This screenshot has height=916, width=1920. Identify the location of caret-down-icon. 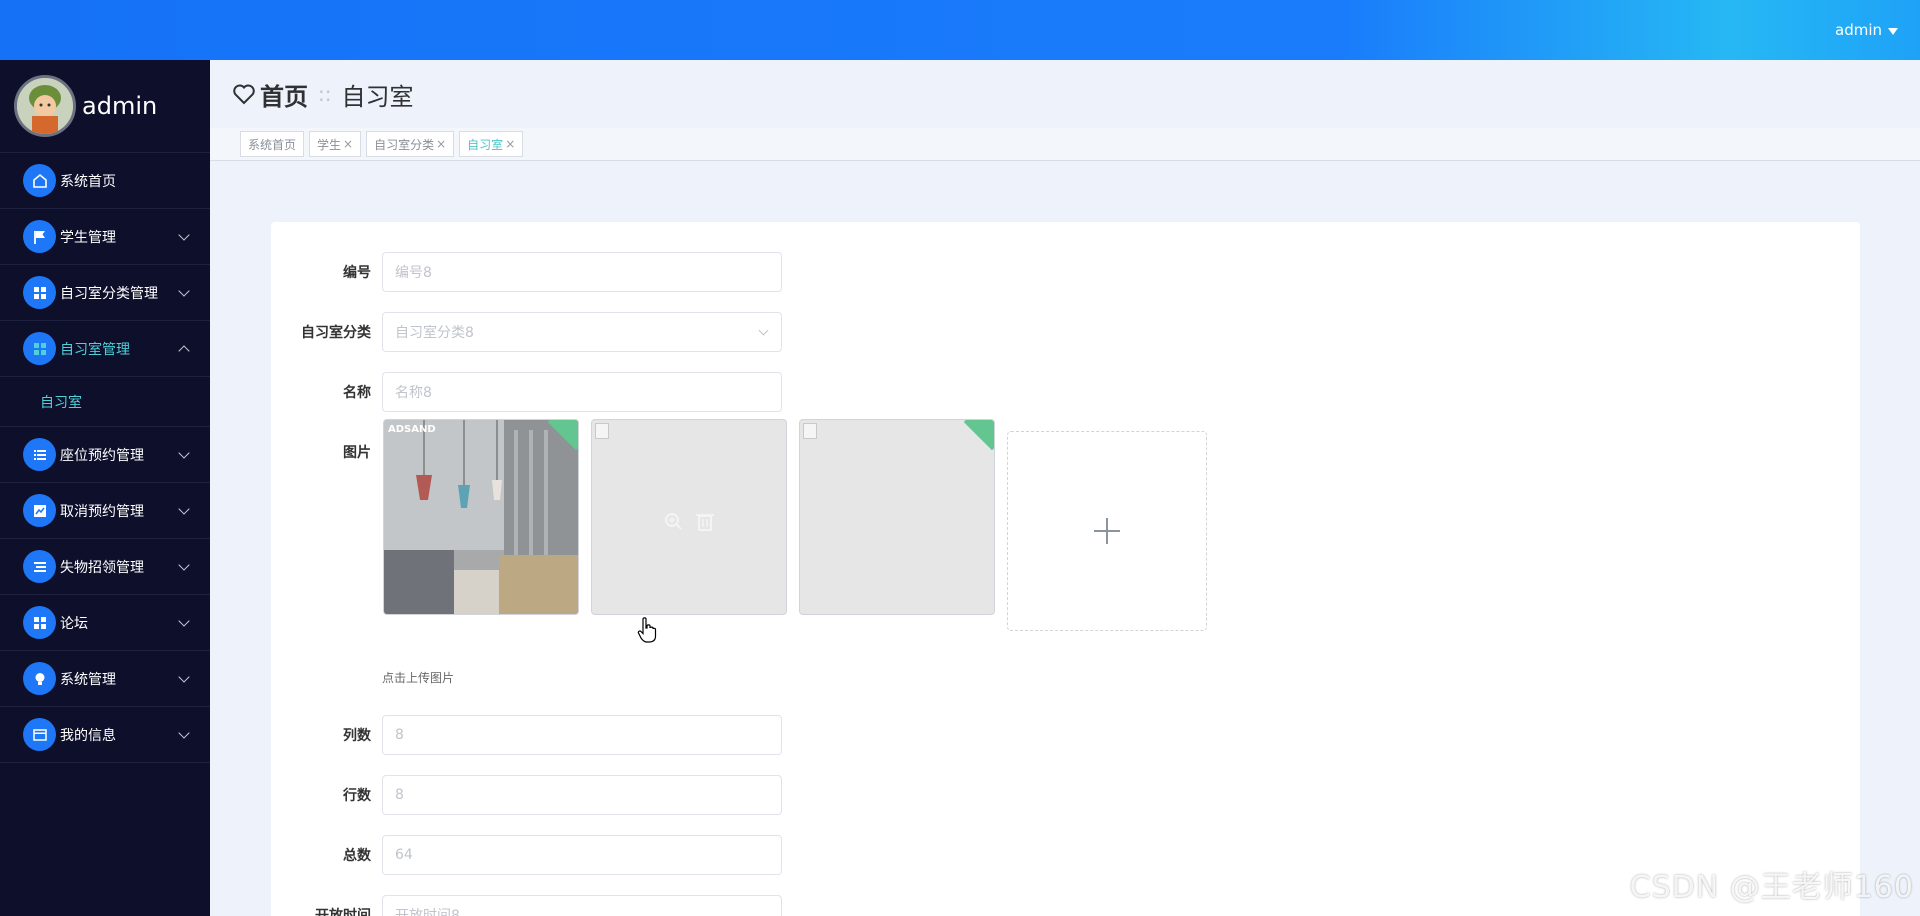
(1893, 31).